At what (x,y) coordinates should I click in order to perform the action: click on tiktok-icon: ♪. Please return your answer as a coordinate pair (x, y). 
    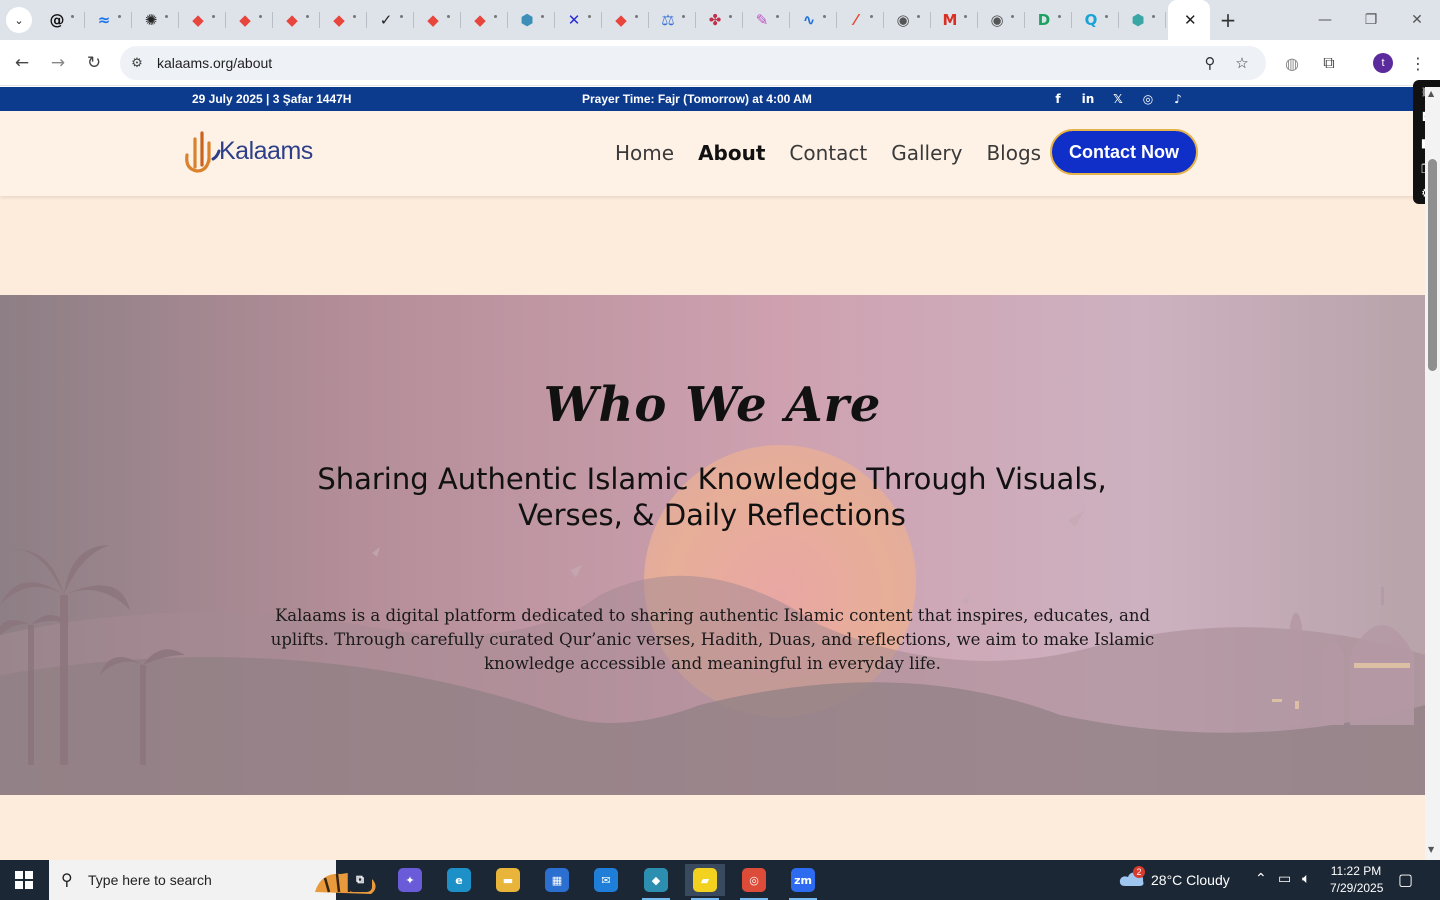
    Looking at the image, I should click on (1178, 99).